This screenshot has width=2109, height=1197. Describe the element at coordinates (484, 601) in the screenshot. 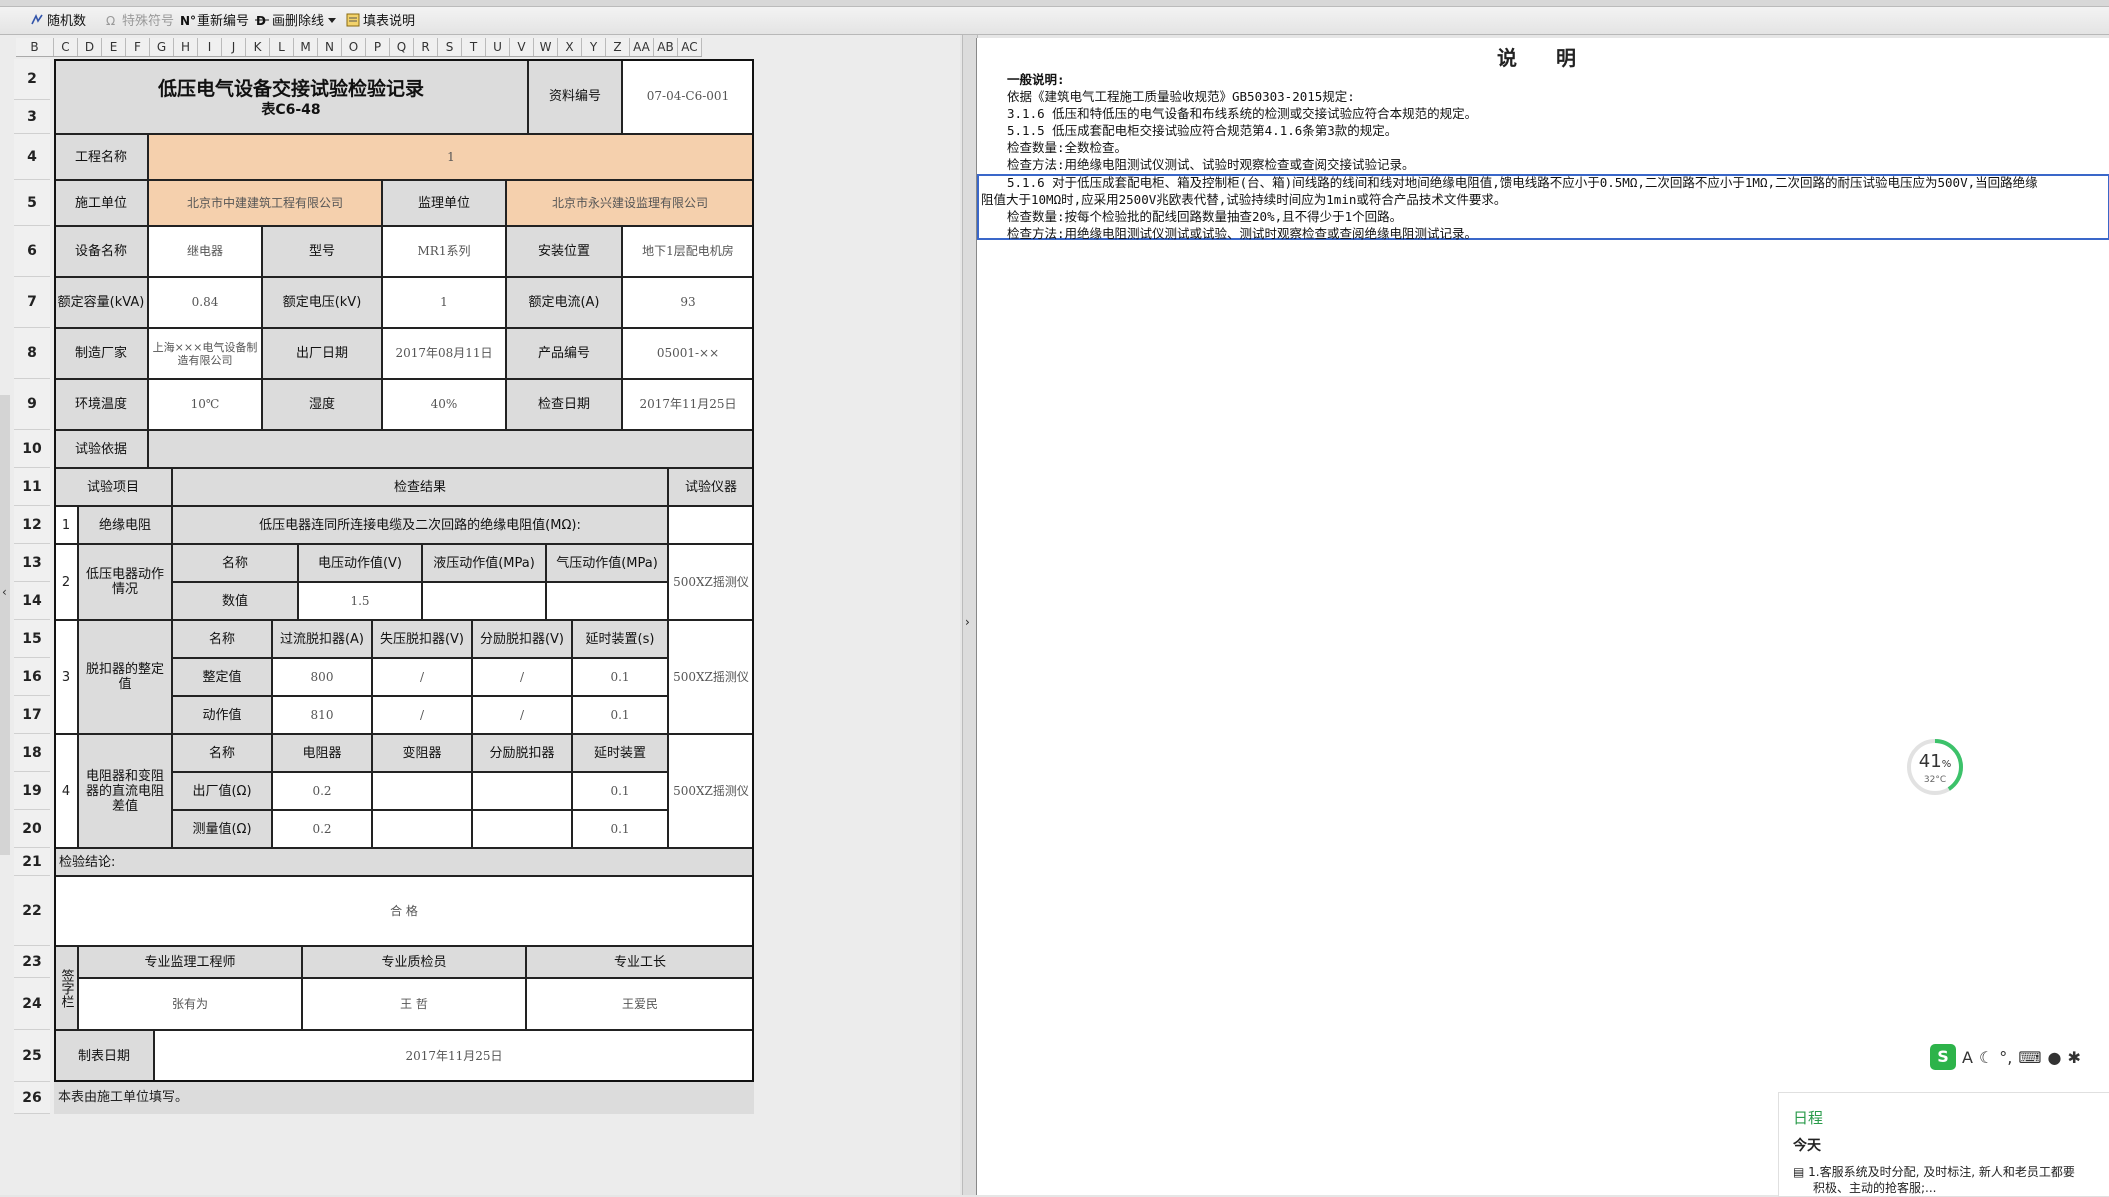

I see `s2-hydraulic-value` at that location.